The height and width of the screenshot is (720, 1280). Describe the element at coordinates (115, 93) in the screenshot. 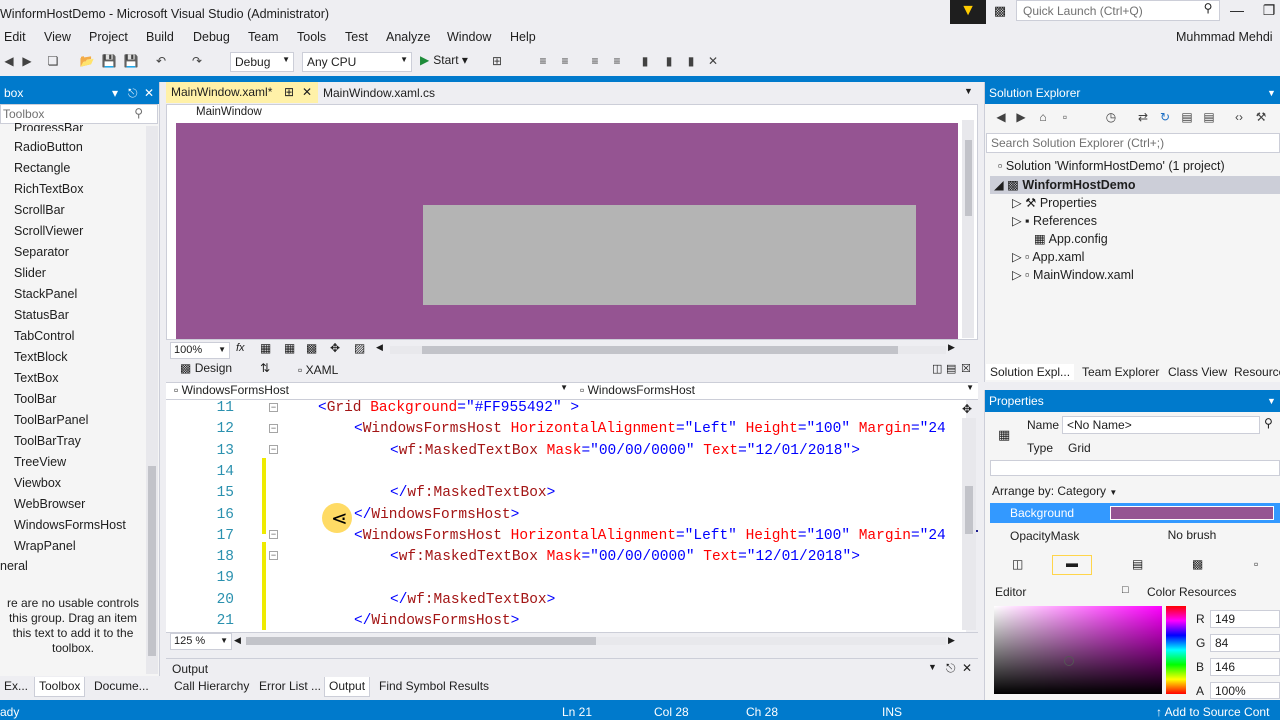

I see `dropdown-icon: ▾` at that location.